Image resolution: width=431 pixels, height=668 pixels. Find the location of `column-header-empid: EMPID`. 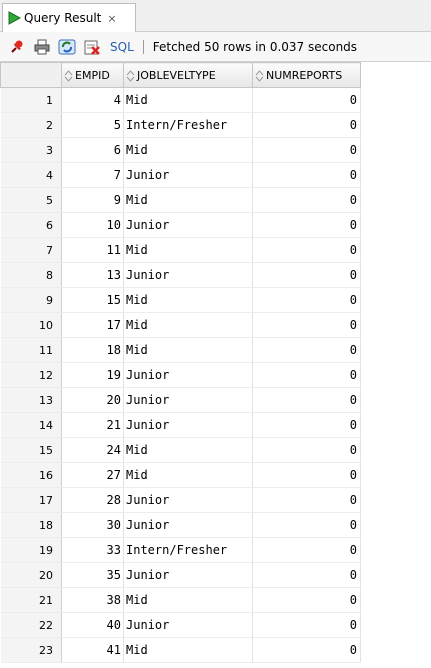

column-header-empid: EMPID is located at coordinates (92, 75).